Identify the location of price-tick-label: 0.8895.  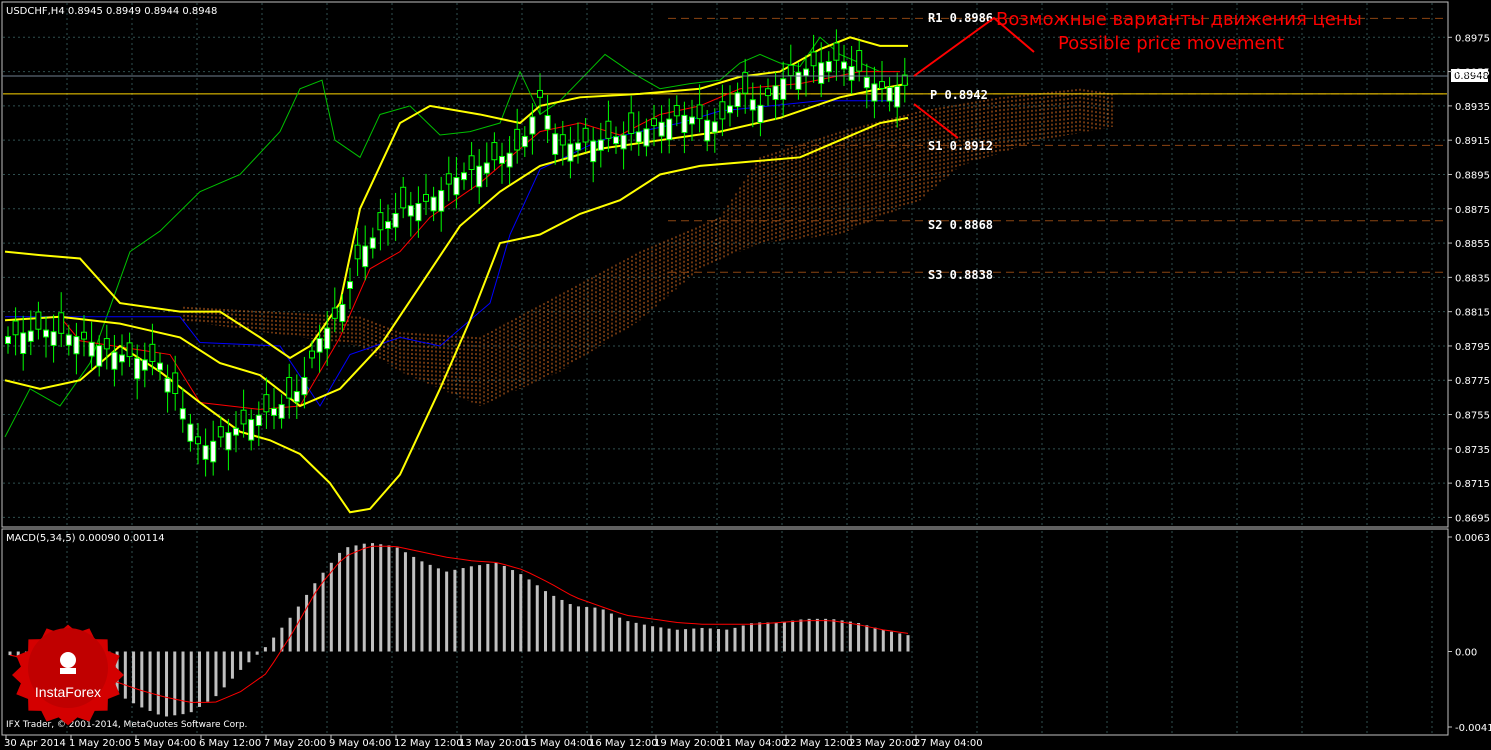
(1472, 175).